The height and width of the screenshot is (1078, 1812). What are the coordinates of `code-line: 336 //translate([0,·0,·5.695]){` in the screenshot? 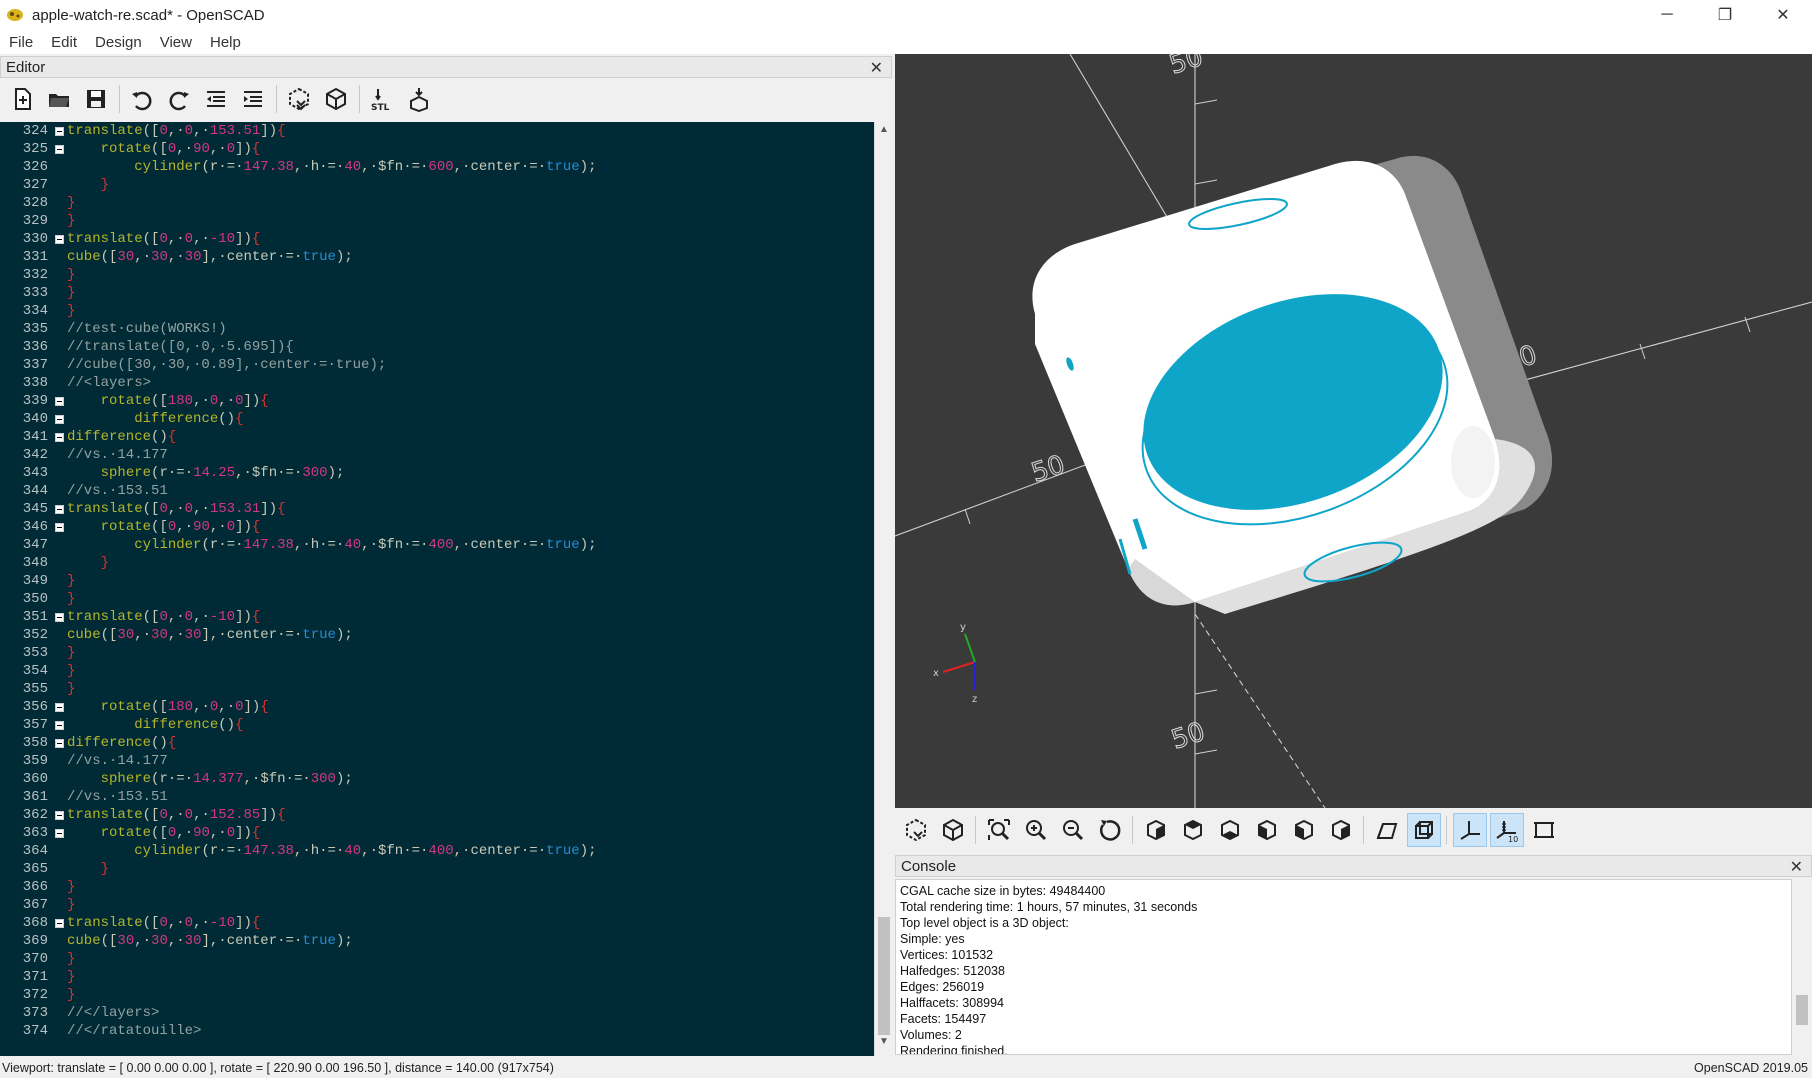 It's located at (437, 347).